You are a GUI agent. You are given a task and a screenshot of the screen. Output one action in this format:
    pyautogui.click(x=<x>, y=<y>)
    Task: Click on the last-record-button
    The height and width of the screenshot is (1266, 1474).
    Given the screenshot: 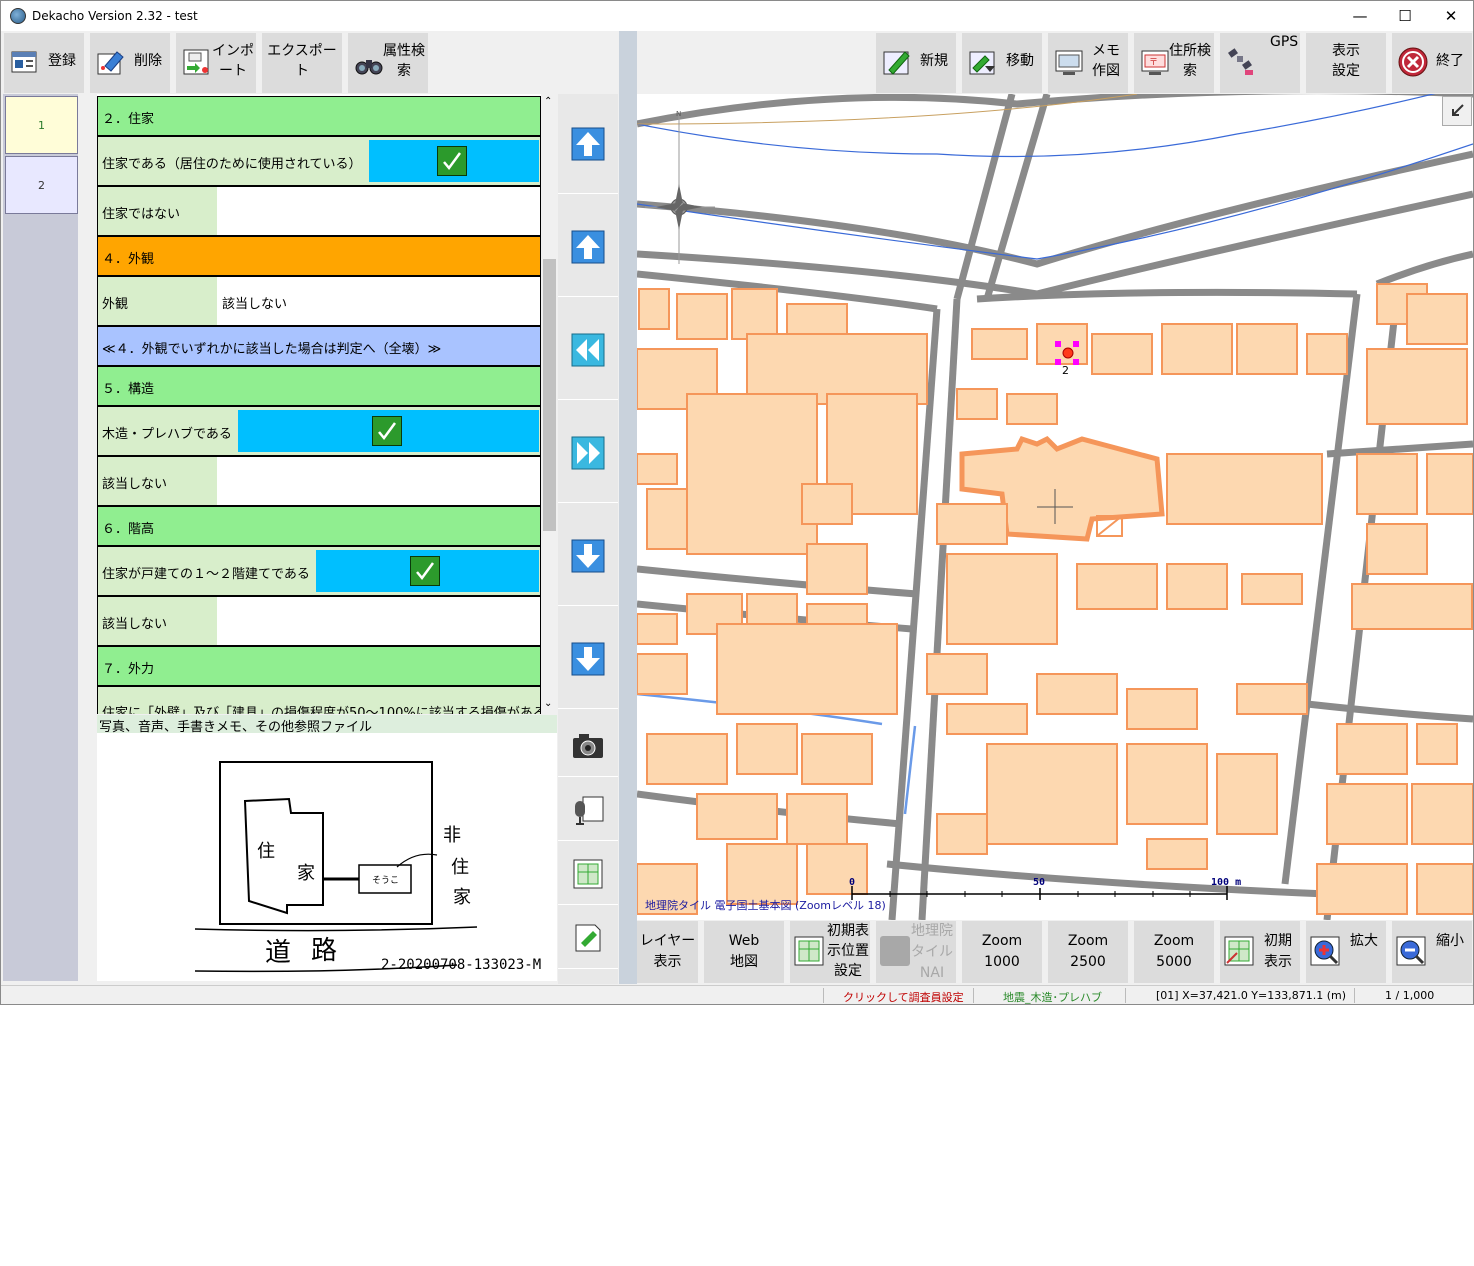 What is the action you would take?
    pyautogui.click(x=588, y=659)
    